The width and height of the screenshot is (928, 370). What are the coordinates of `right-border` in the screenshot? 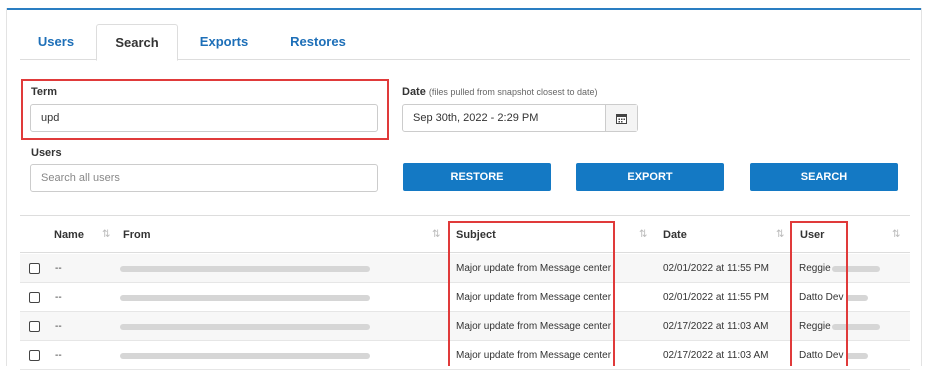 It's located at (921, 187).